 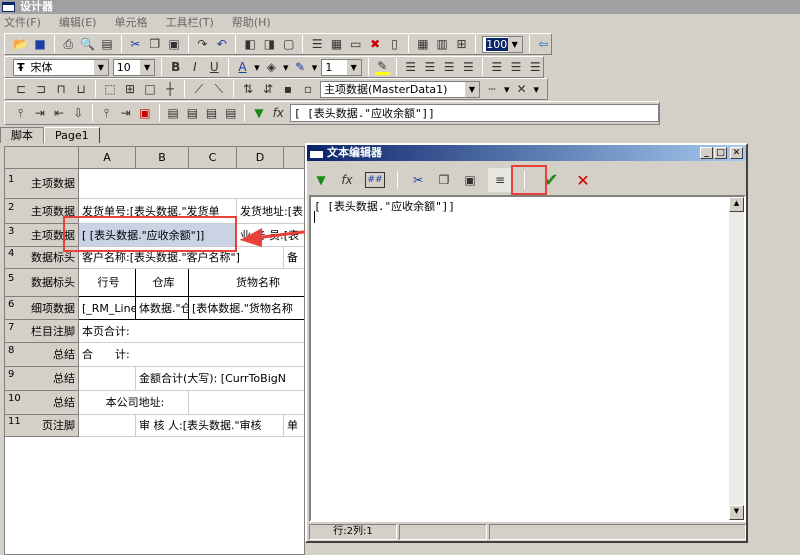 What do you see at coordinates (418, 180) in the screenshot?
I see `cut-icon: ✂` at bounding box center [418, 180].